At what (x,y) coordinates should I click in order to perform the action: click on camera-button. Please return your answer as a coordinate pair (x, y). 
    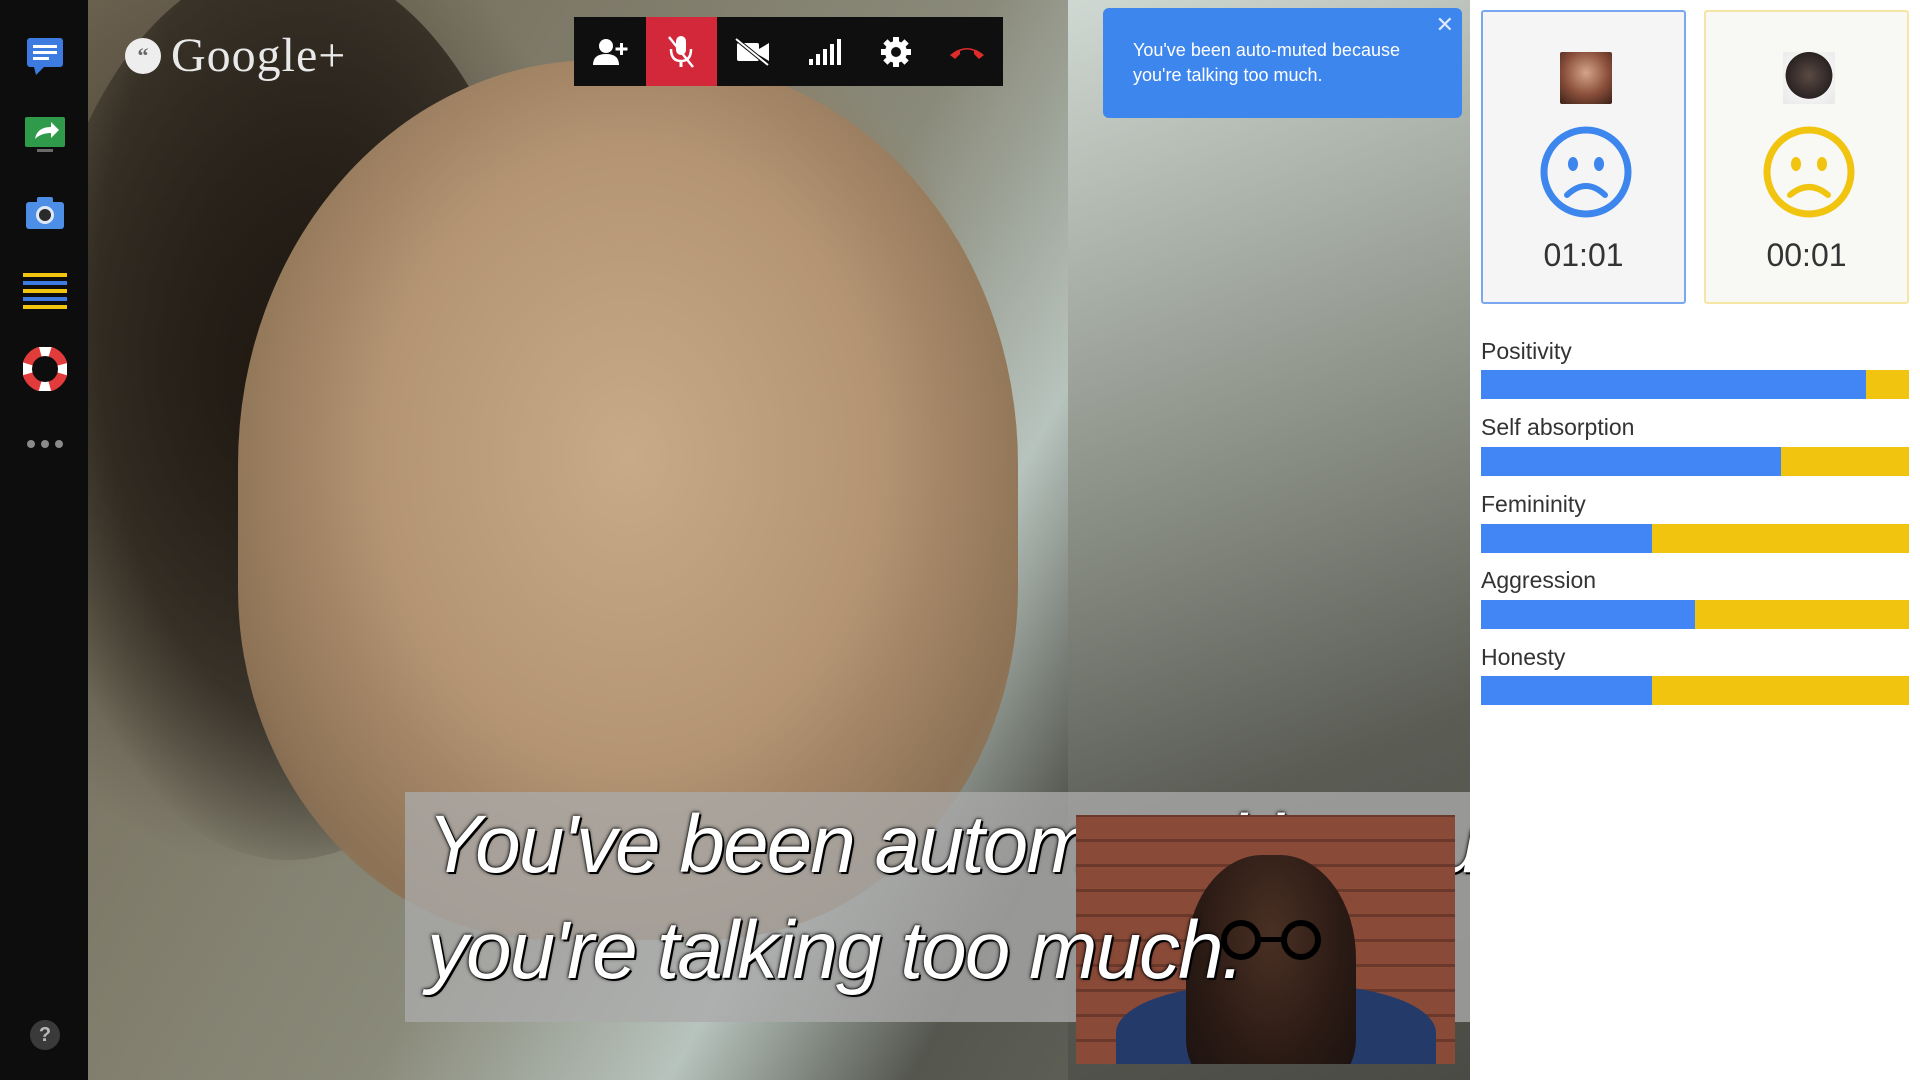
    Looking at the image, I should click on (753, 51).